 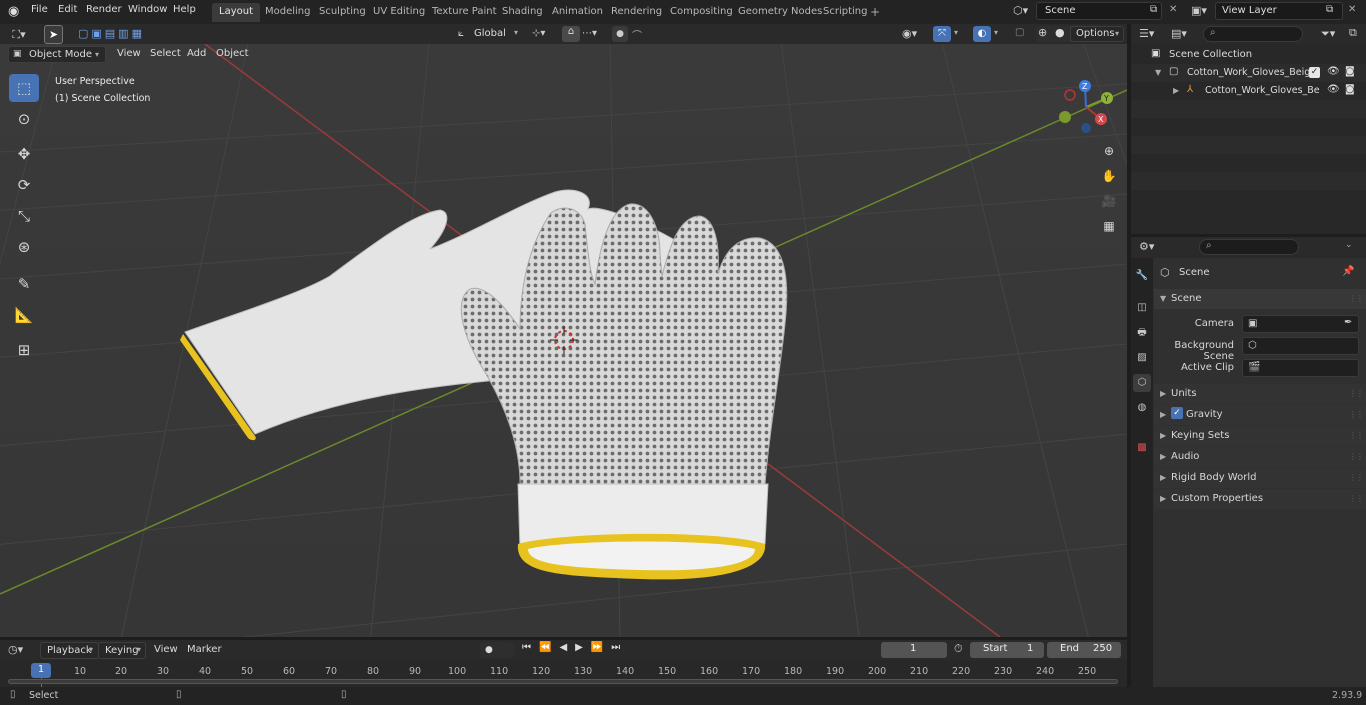 What do you see at coordinates (464, 12) in the screenshot?
I see `tab-texture-paint: Texture Paint` at bounding box center [464, 12].